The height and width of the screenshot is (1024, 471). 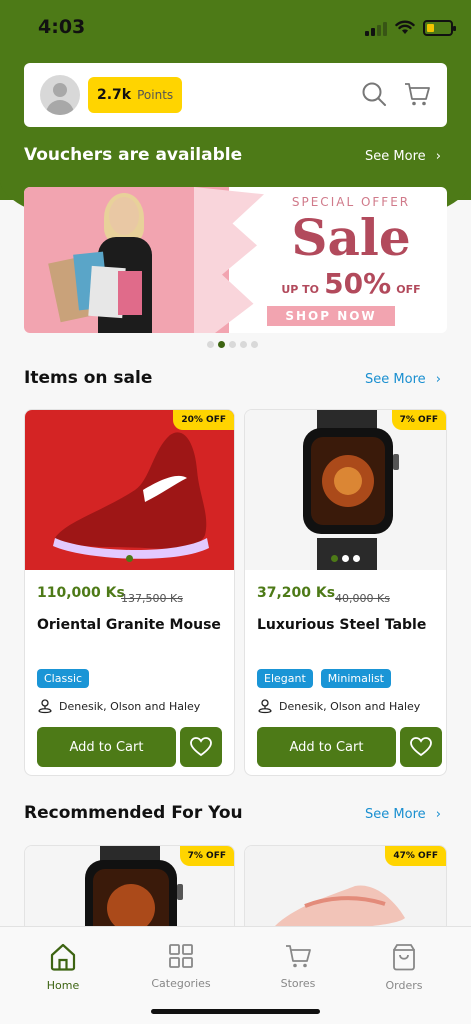 I want to click on battery-icon, so click(x=439, y=28).